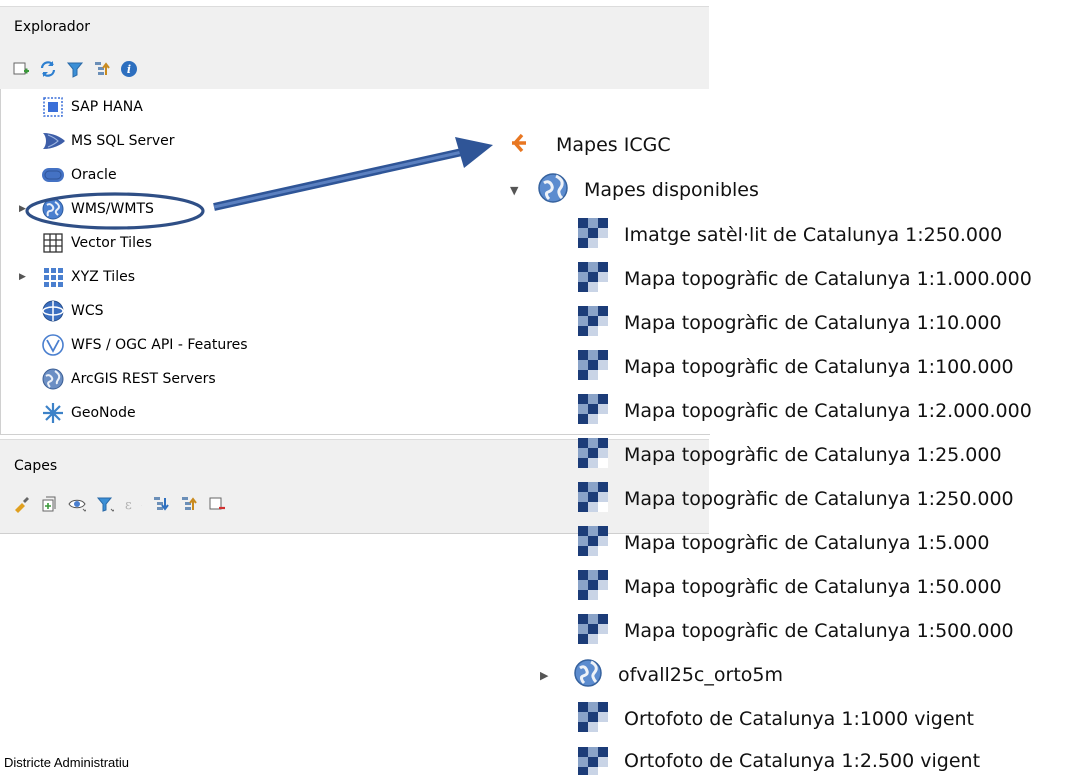  Describe the element at coordinates (813, 323) in the screenshot. I see `layer-label: Mapa topogràfic de Catalunya 1:10.000` at that location.